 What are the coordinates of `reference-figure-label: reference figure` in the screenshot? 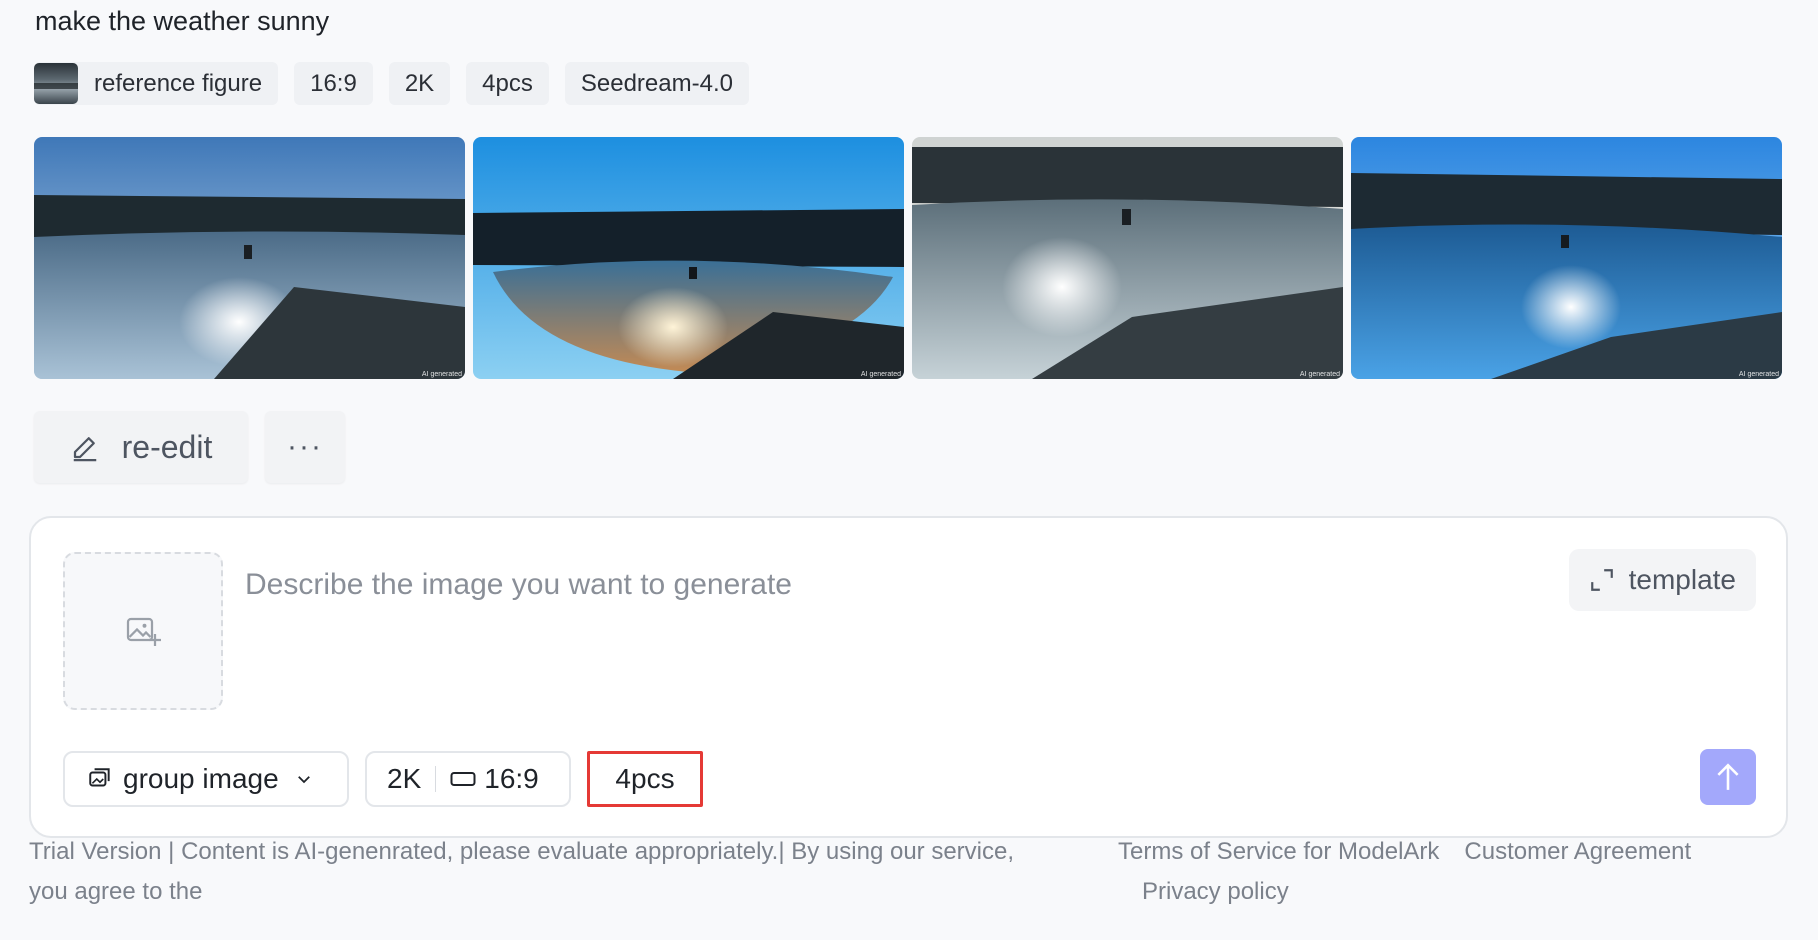 It's located at (178, 83).